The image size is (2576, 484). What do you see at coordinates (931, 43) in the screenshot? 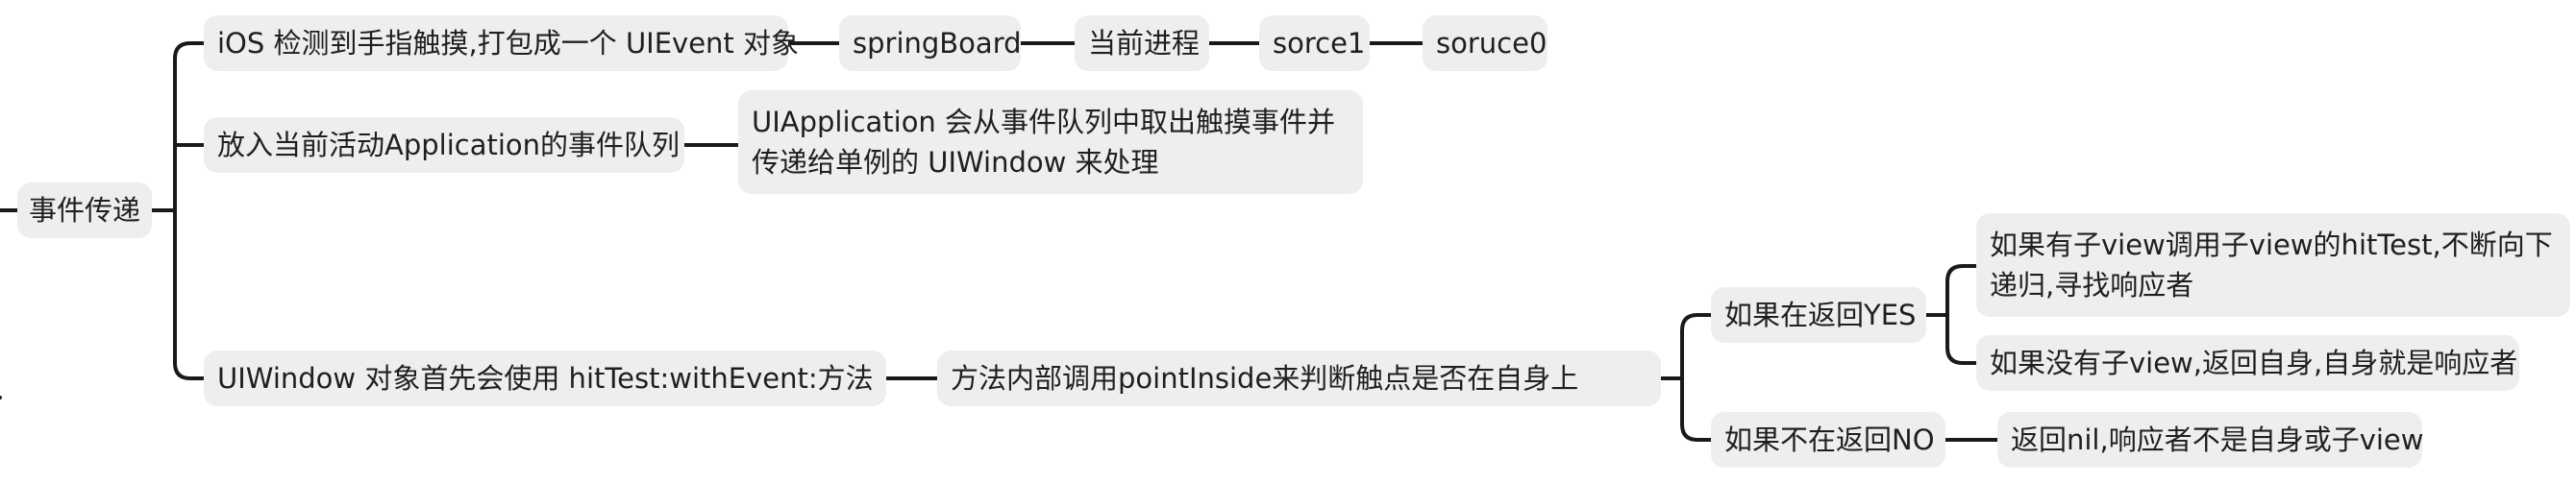
I see `chain-node-springboard: springBoard` at bounding box center [931, 43].